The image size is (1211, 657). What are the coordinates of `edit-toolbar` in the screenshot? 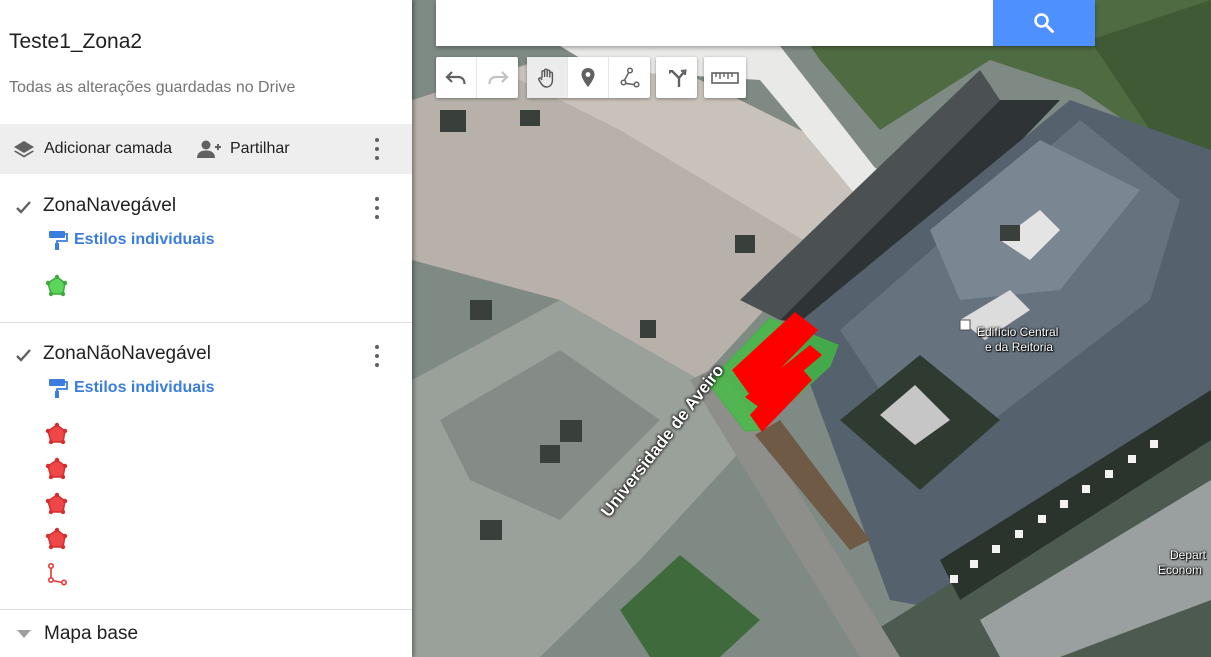 It's located at (588, 77).